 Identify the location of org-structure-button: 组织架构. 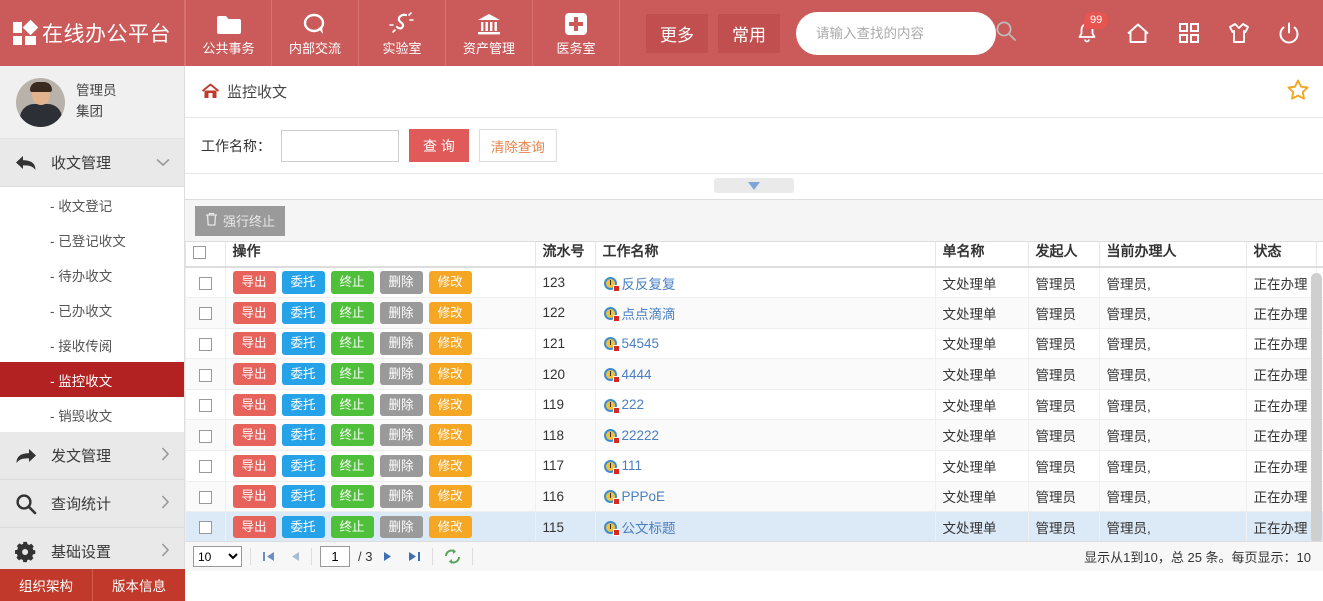
(46, 585).